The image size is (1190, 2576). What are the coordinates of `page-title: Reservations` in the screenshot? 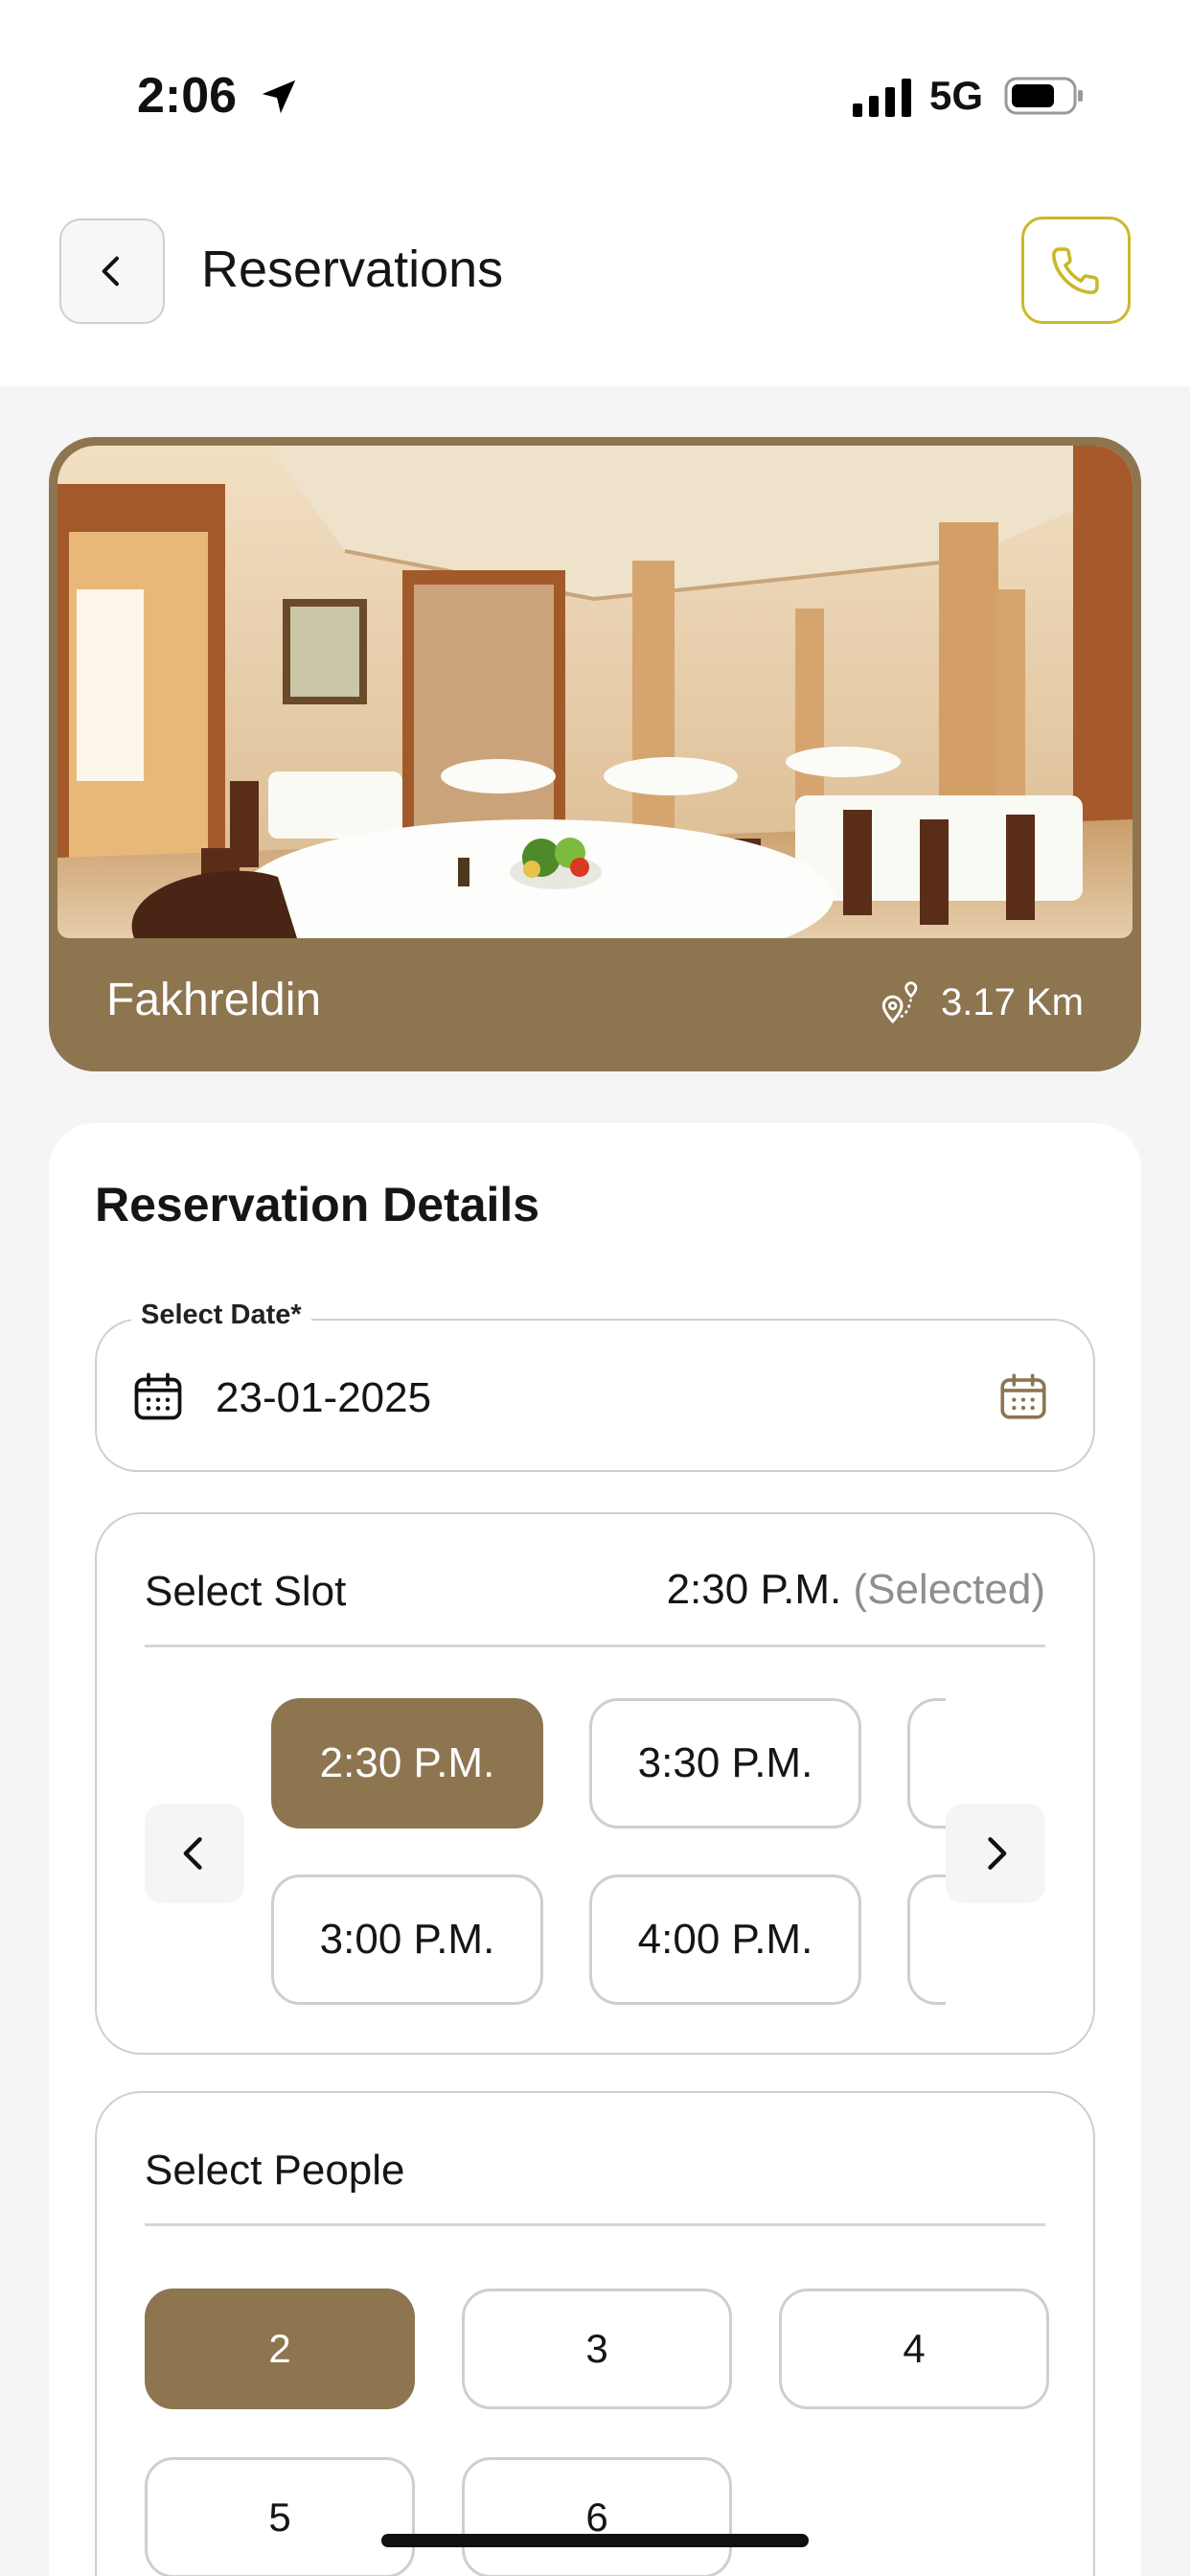 It's located at (352, 269).